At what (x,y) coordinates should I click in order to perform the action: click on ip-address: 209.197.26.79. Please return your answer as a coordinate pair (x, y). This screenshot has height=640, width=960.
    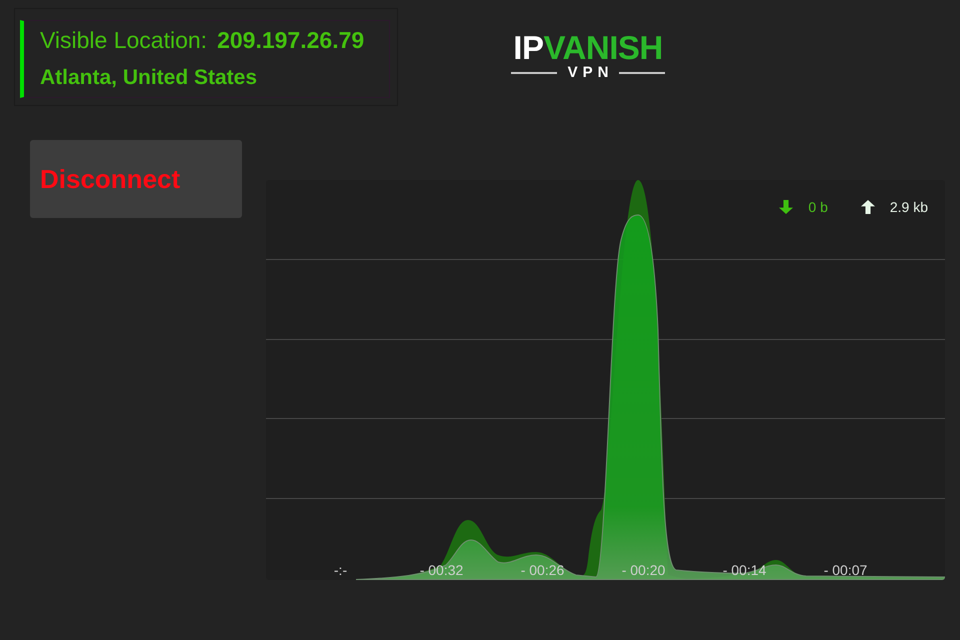
    Looking at the image, I should click on (290, 40).